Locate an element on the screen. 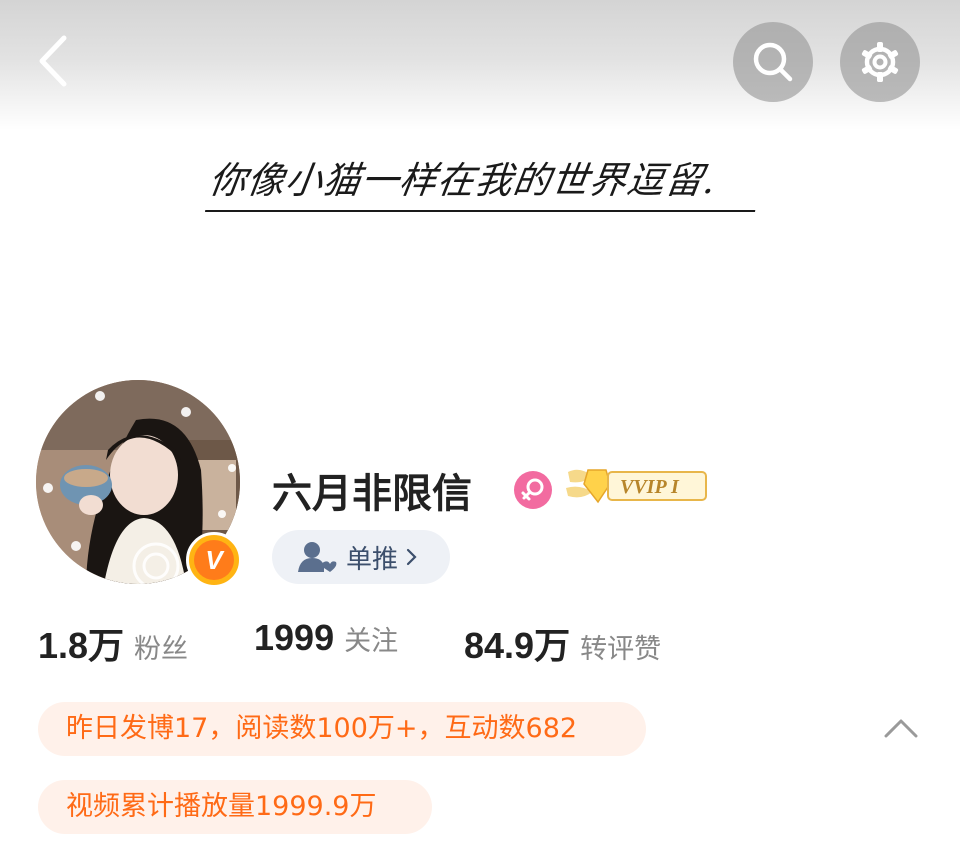 The width and height of the screenshot is (960, 842). recommend-label: 单推 is located at coordinates (372, 559).